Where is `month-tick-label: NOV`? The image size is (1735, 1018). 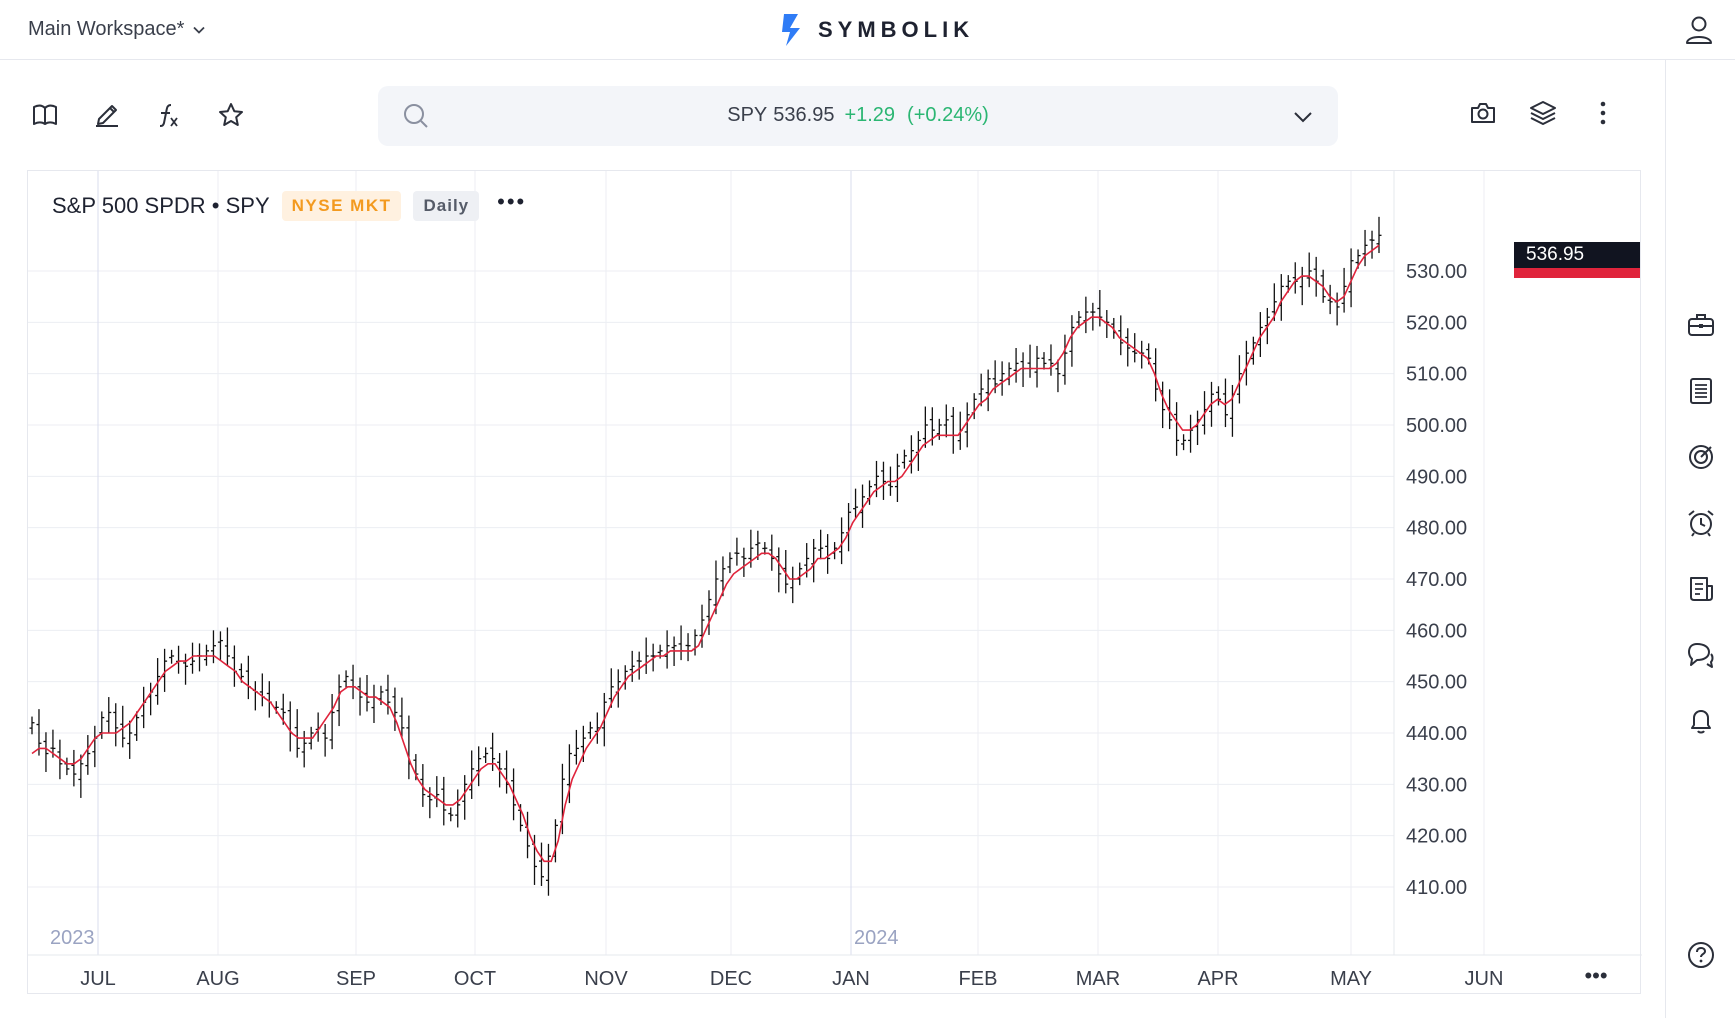 month-tick-label: NOV is located at coordinates (606, 979).